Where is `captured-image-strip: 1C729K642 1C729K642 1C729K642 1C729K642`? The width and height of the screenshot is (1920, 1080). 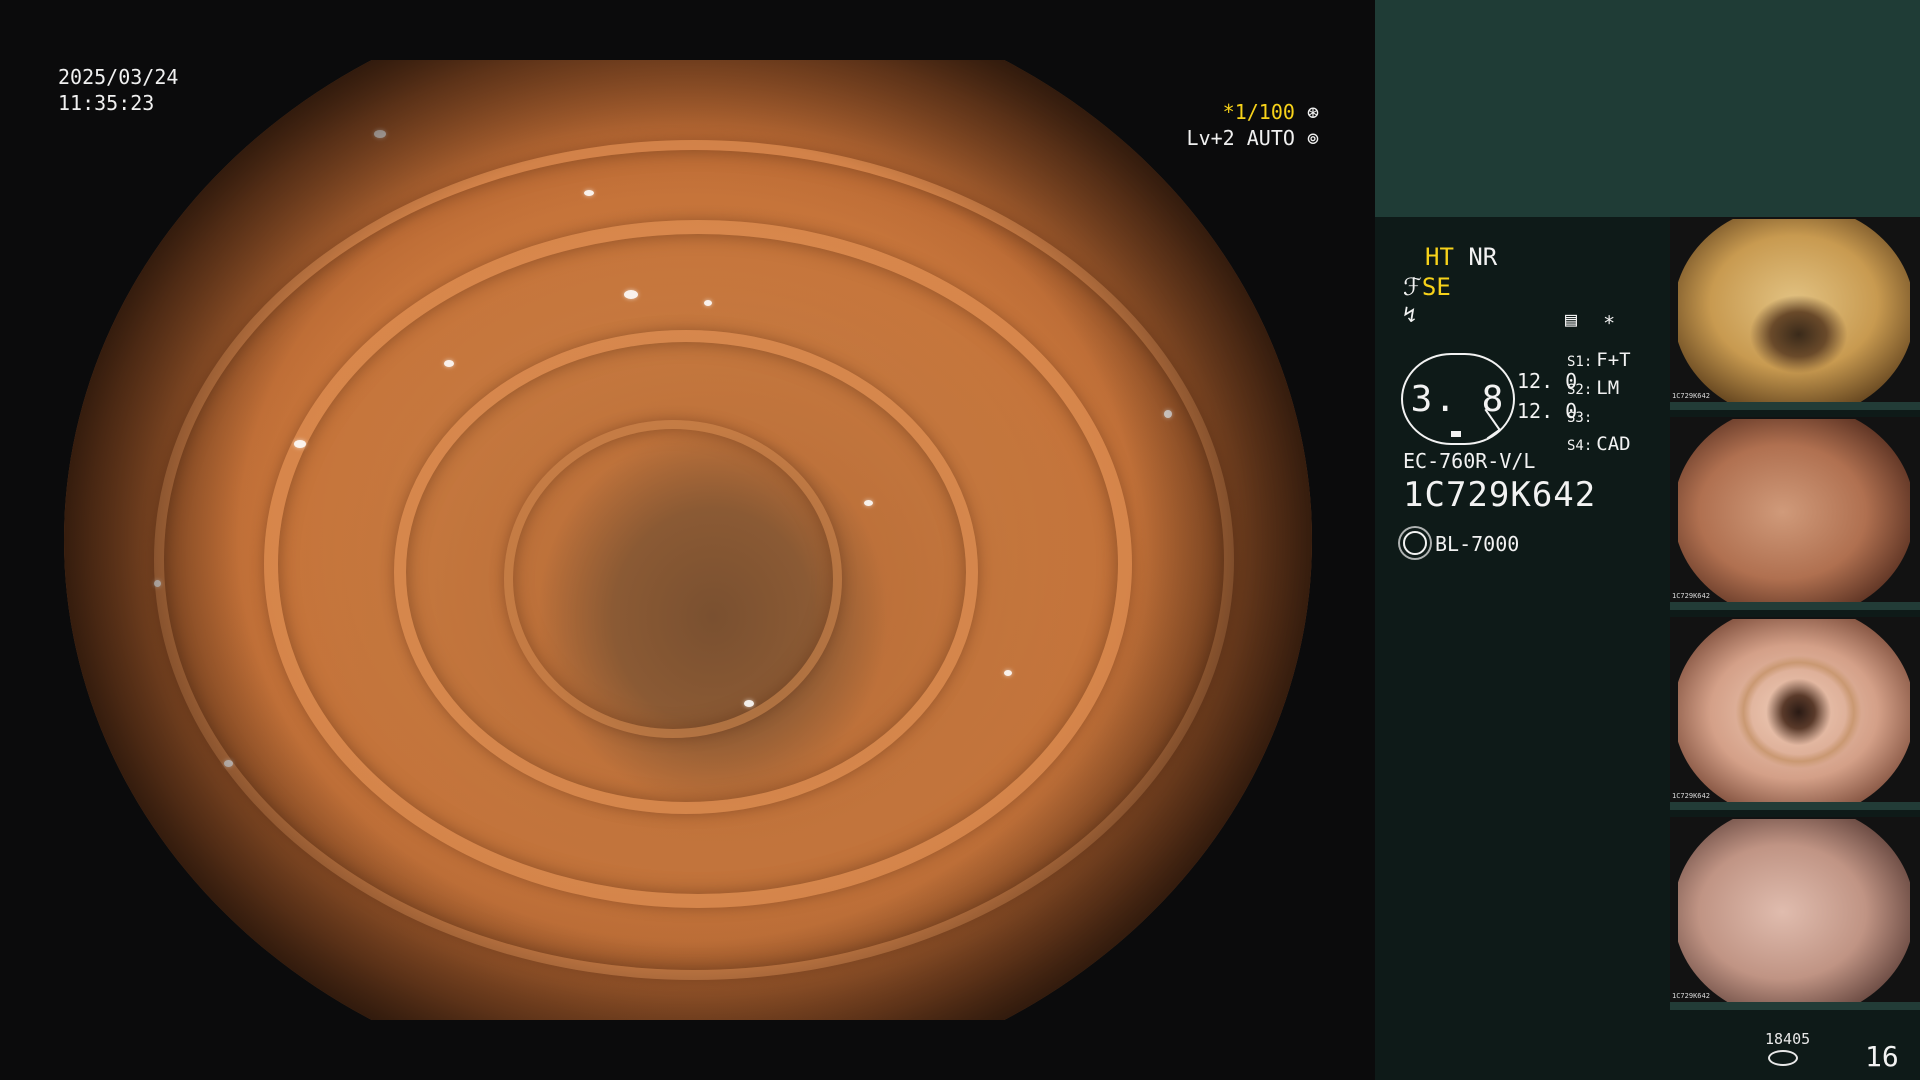 captured-image-strip: 1C729K642 1C729K642 1C729K642 1C729K642 is located at coordinates (1795, 617).